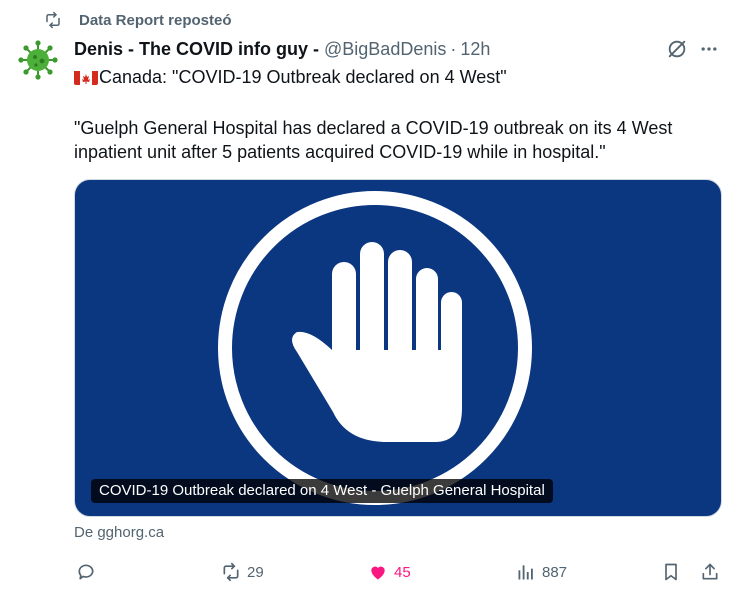 This screenshot has height=598, width=744. What do you see at coordinates (86, 77) in the screenshot?
I see `flag-canada-icon` at bounding box center [86, 77].